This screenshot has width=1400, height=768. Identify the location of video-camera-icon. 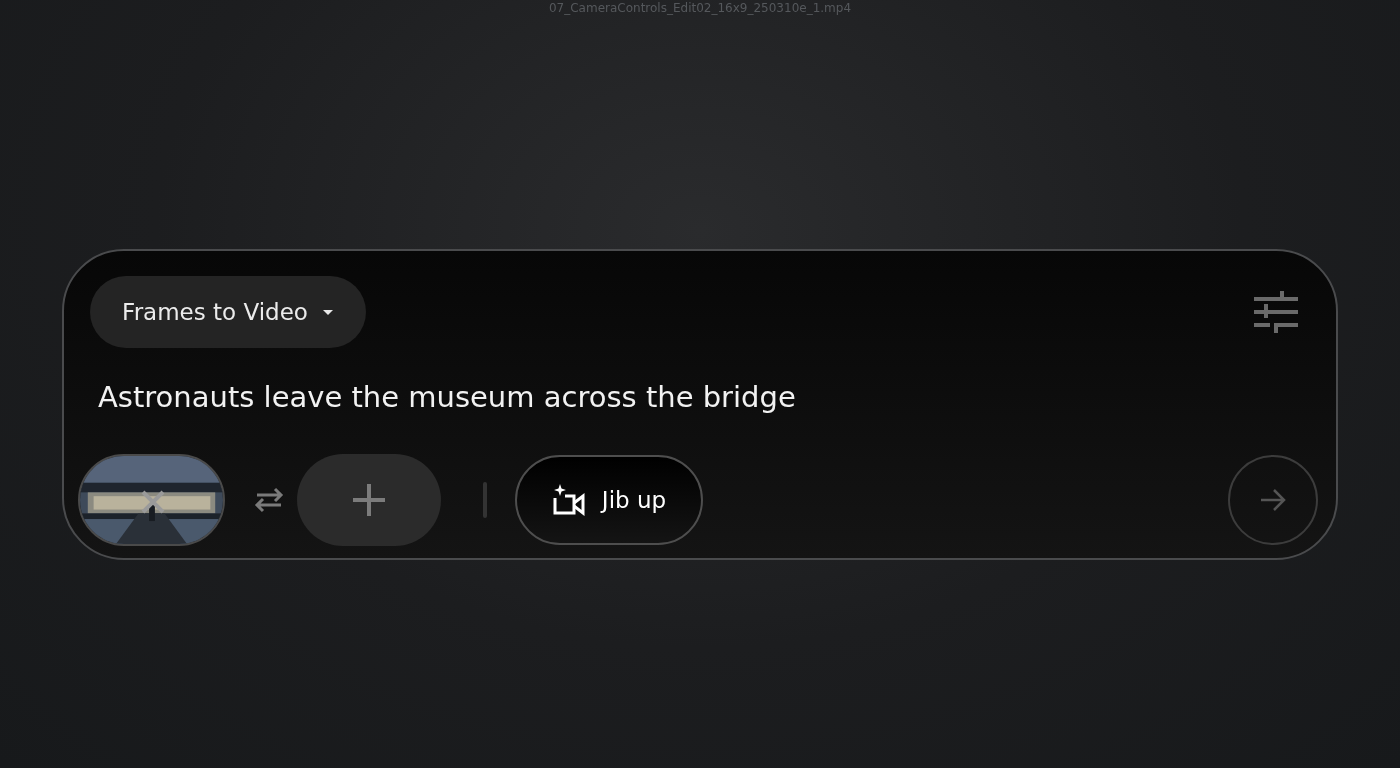
(568, 500).